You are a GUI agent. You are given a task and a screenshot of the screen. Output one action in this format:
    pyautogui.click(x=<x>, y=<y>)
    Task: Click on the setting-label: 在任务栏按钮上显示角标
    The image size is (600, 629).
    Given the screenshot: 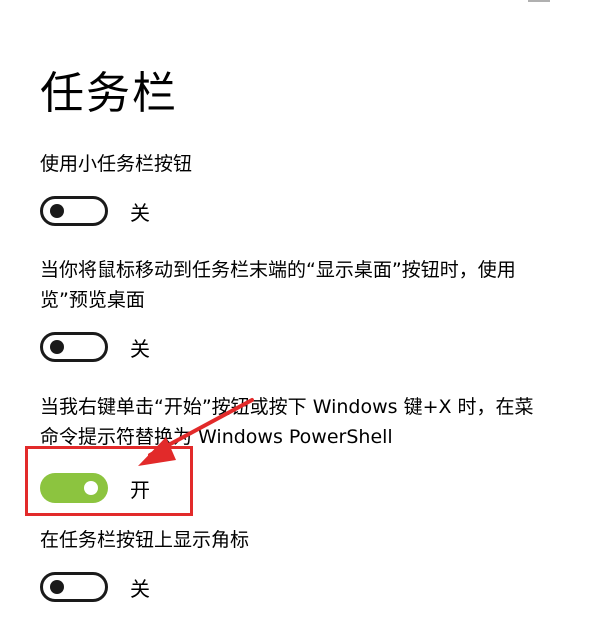 What is the action you would take?
    pyautogui.click(x=145, y=540)
    